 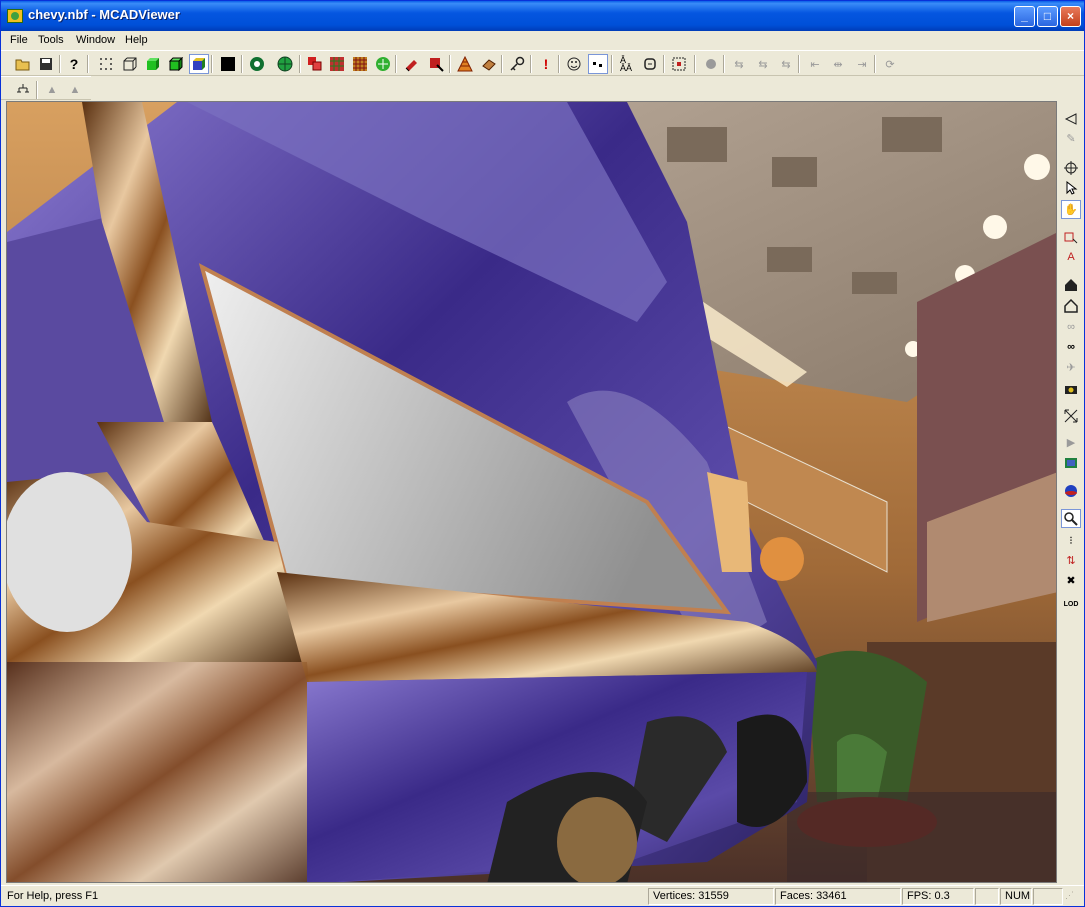 What do you see at coordinates (938, 896) in the screenshot?
I see `status-fps: FPS: 0.3` at bounding box center [938, 896].